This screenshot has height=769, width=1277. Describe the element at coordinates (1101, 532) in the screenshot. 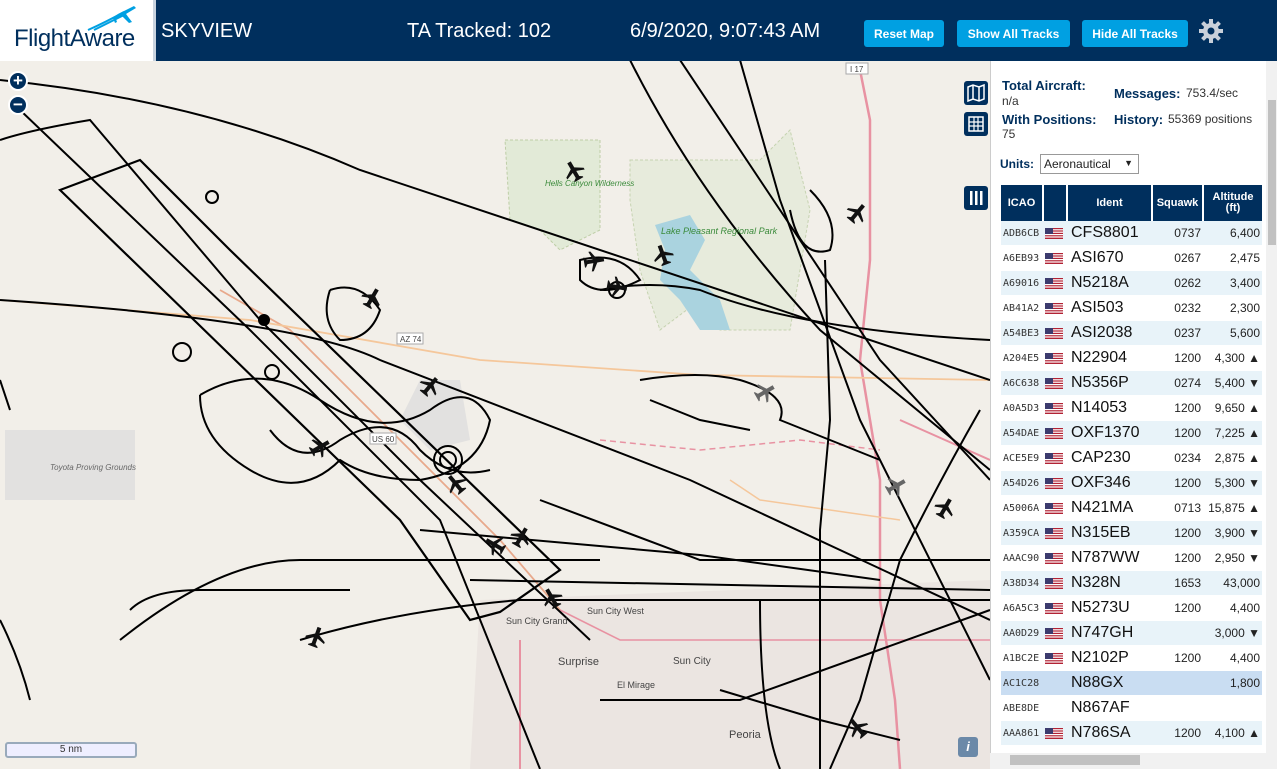

I see `cell-ident: N315EB` at that location.